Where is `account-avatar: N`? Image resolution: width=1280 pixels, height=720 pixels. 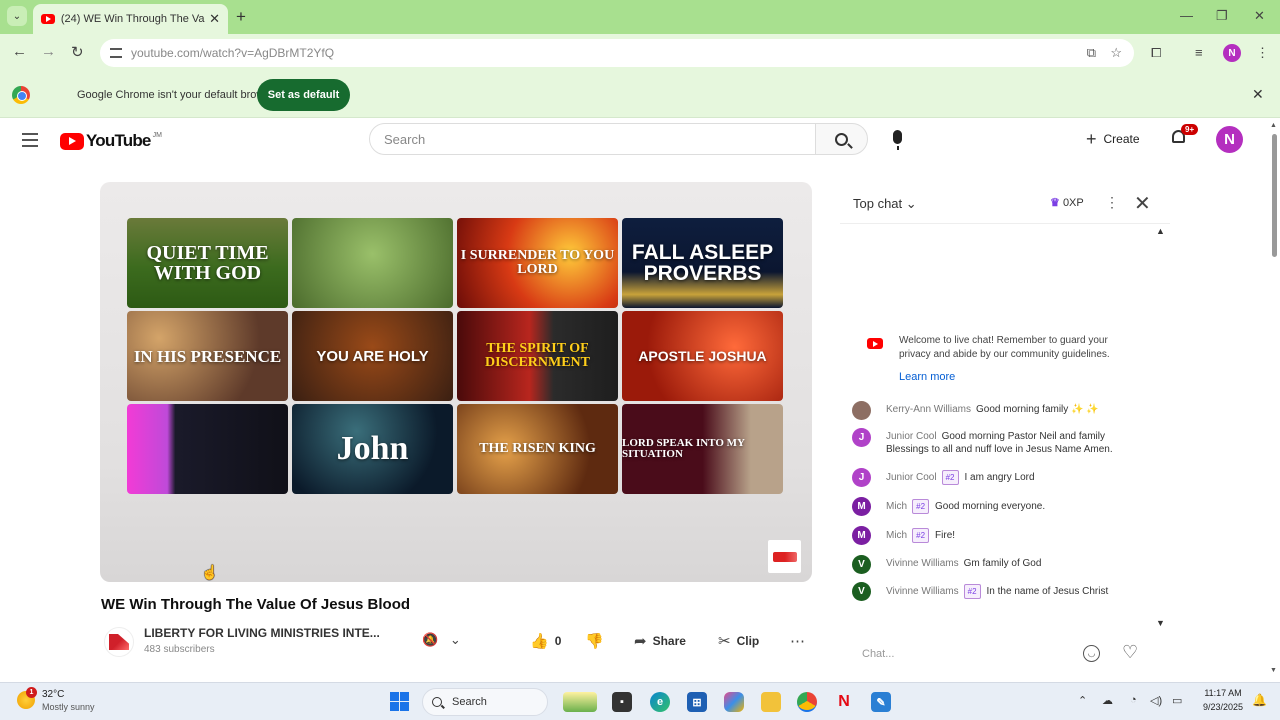 account-avatar: N is located at coordinates (1229, 139).